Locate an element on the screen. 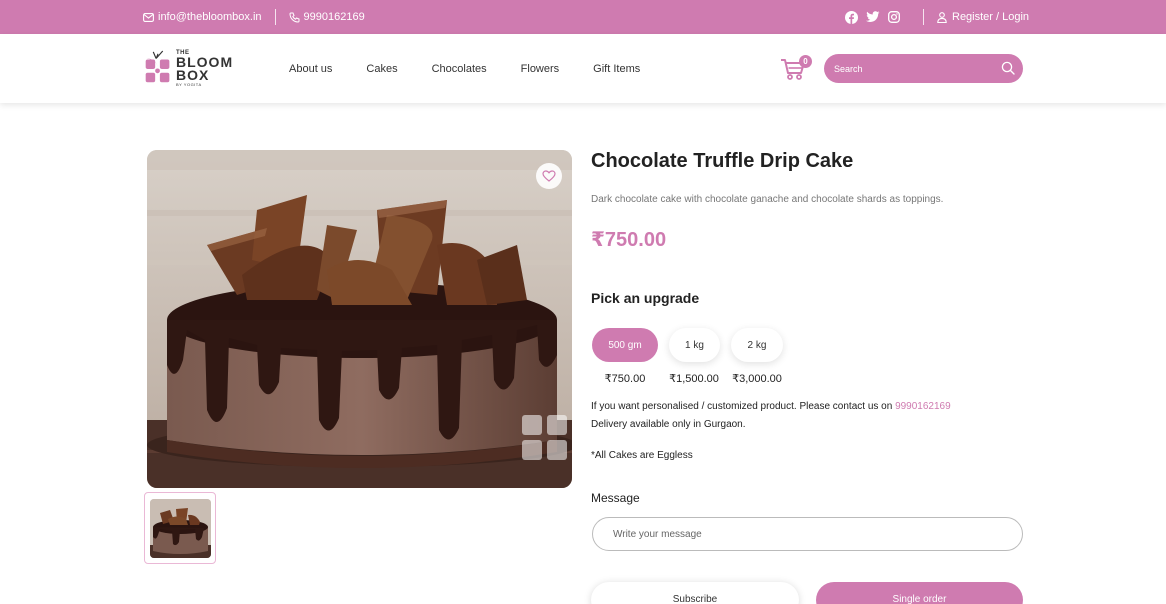 The height and width of the screenshot is (604, 1166). top-bar-right: Register / Login is located at coordinates (937, 17).